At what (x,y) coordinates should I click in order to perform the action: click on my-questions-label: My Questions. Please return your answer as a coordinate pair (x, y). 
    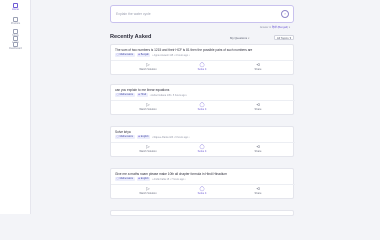
    Looking at the image, I should click on (239, 38).